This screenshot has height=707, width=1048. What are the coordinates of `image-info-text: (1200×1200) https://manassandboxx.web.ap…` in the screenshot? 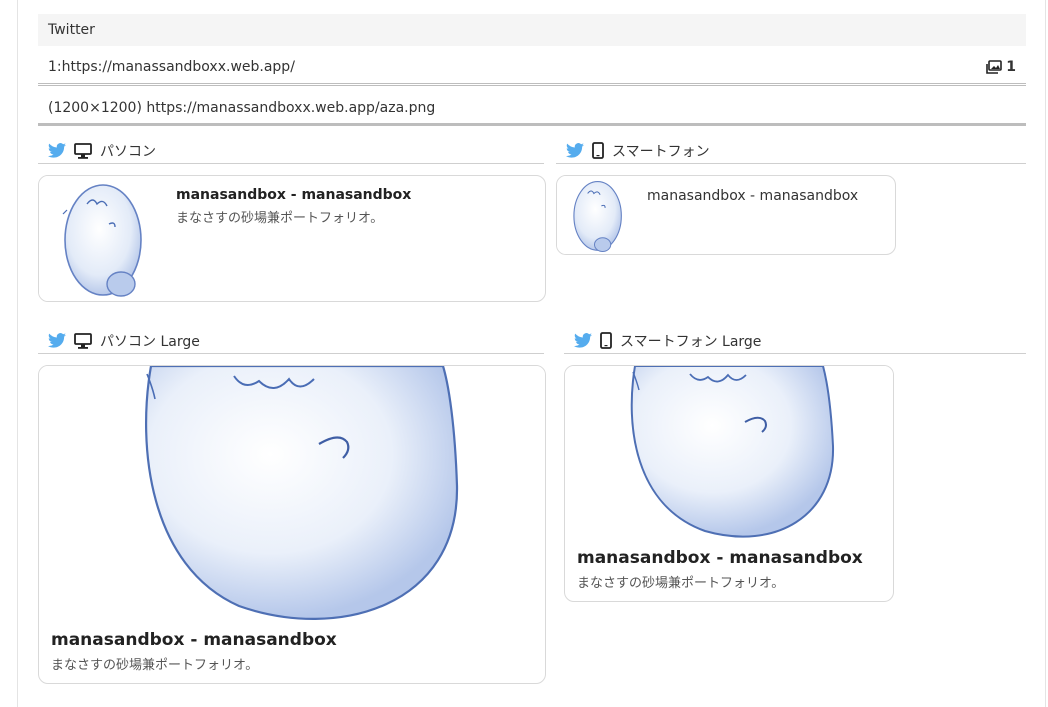 It's located at (242, 108).